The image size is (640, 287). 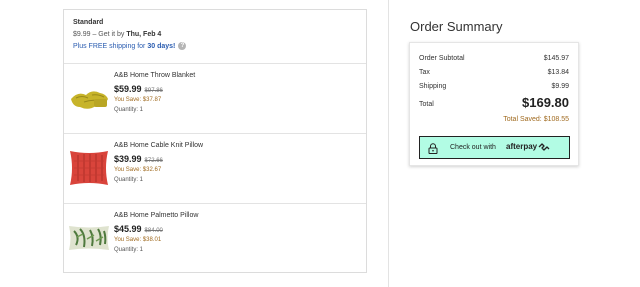 What do you see at coordinates (153, 161) in the screenshot?
I see `item-original-price: $72.66` at bounding box center [153, 161].